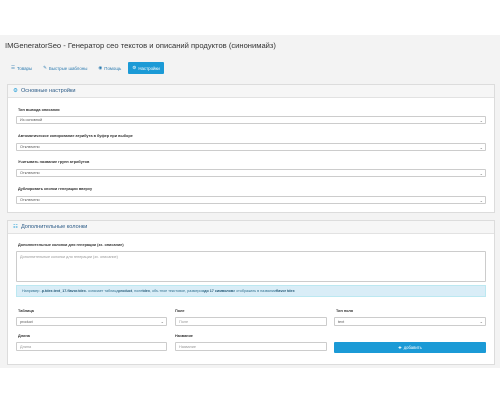 Image resolution: width=500 pixels, height=400 pixels. I want to click on select-value: text, so click(341, 321).